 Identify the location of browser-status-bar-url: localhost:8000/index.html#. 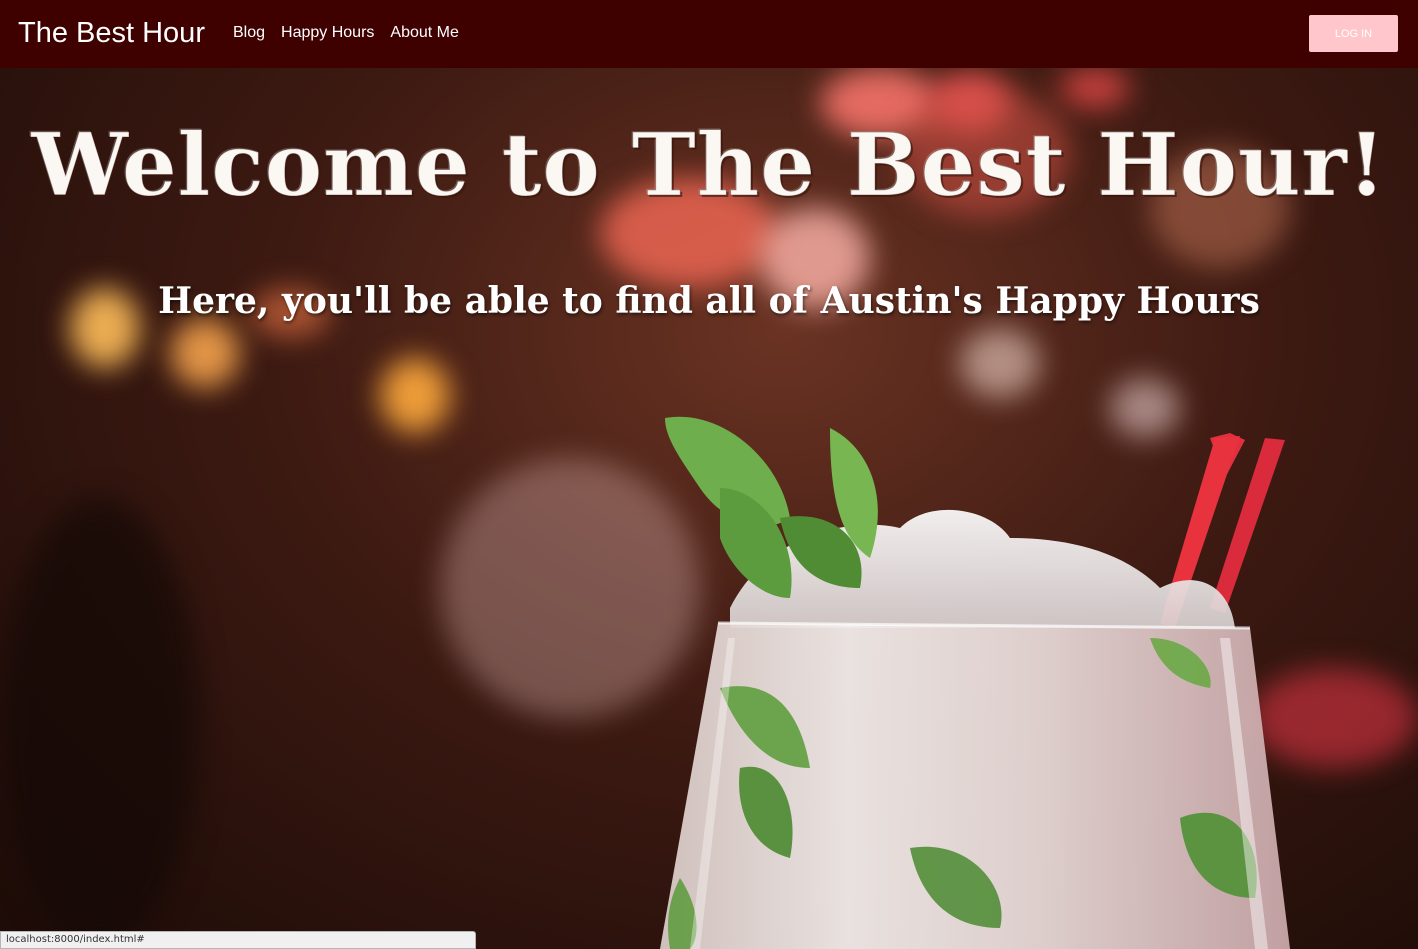
(238, 940).